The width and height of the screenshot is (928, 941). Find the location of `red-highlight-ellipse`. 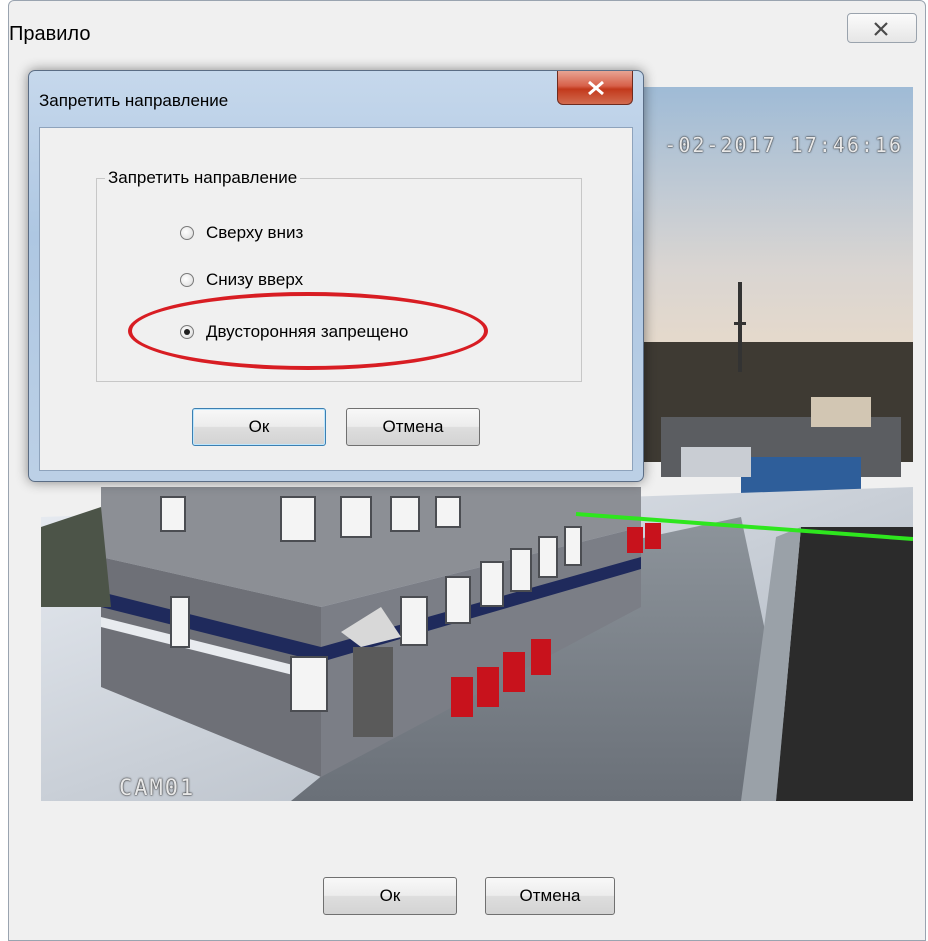

red-highlight-ellipse is located at coordinates (308, 331).